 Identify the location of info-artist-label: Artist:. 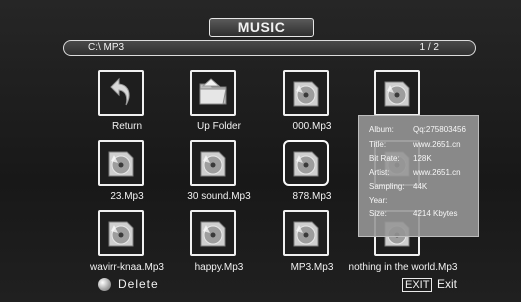
(379, 172).